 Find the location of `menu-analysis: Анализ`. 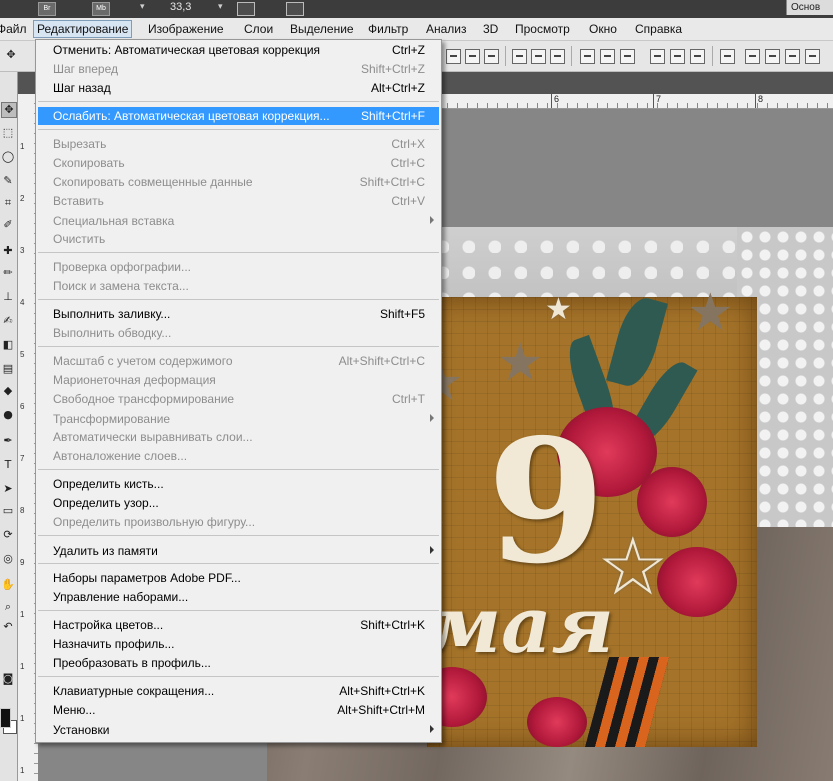

menu-analysis: Анализ is located at coordinates (446, 29).